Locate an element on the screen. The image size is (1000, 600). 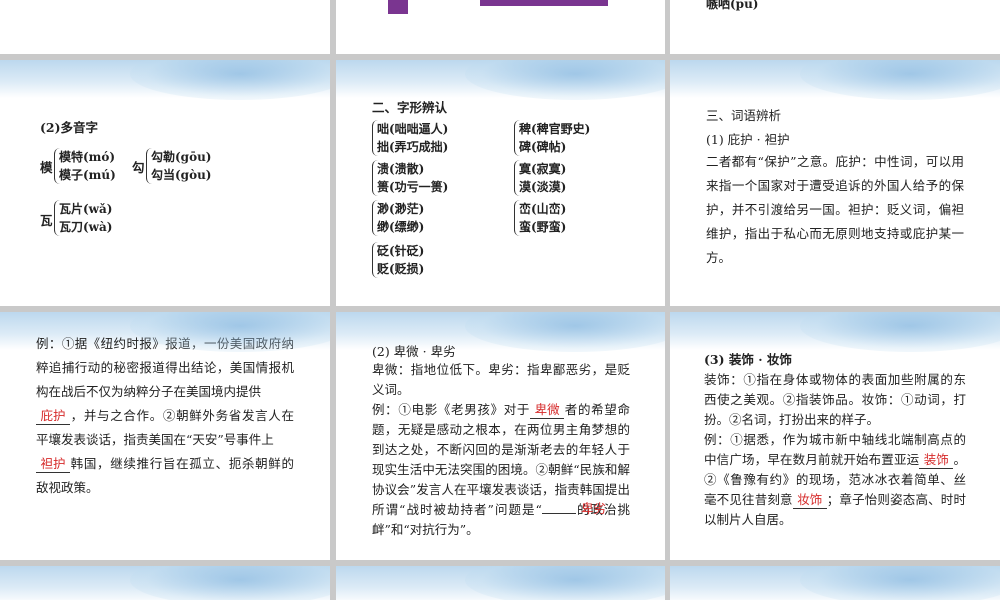
wa-item-1: 瓦片(wǎ) is located at coordinates (86, 209).